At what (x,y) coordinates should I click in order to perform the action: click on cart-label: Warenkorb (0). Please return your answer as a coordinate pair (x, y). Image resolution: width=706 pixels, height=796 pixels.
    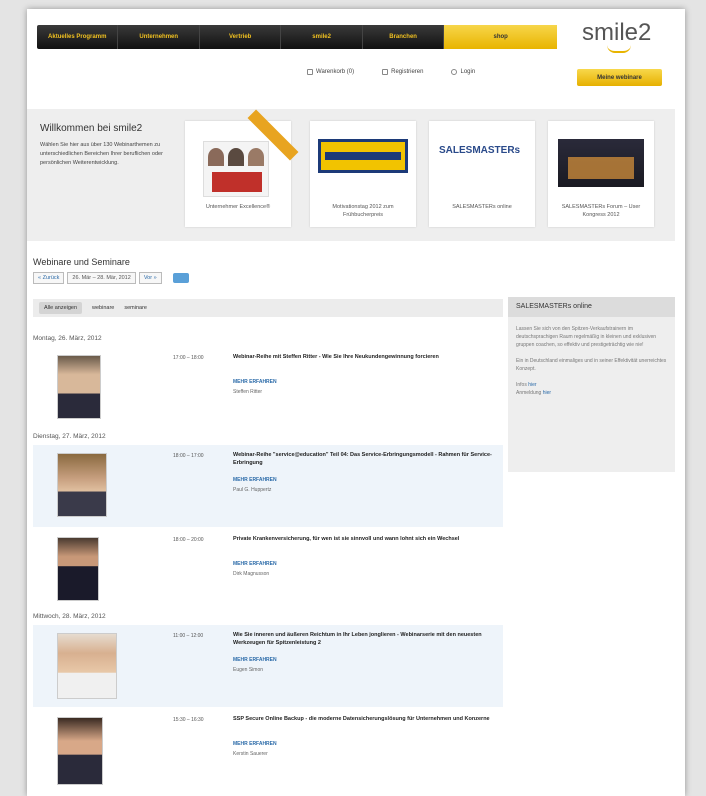
    Looking at the image, I should click on (335, 72).